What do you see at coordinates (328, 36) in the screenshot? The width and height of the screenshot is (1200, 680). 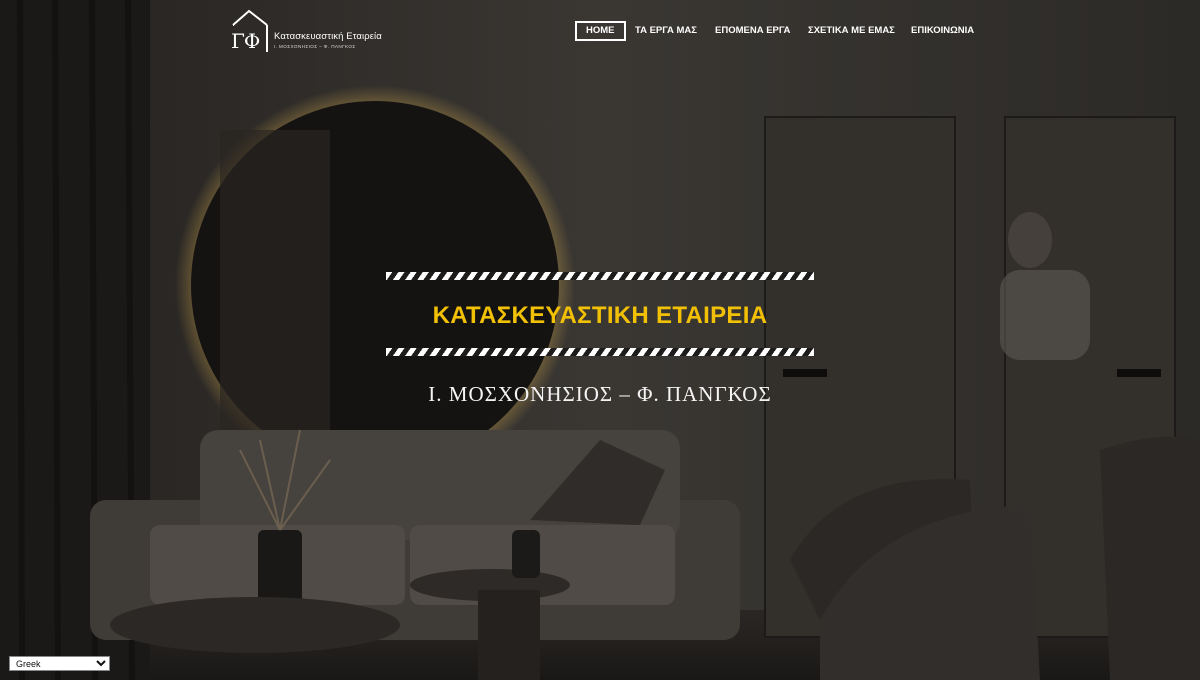 I see `logo-title: Κατασκευαστική Εταιρεία` at bounding box center [328, 36].